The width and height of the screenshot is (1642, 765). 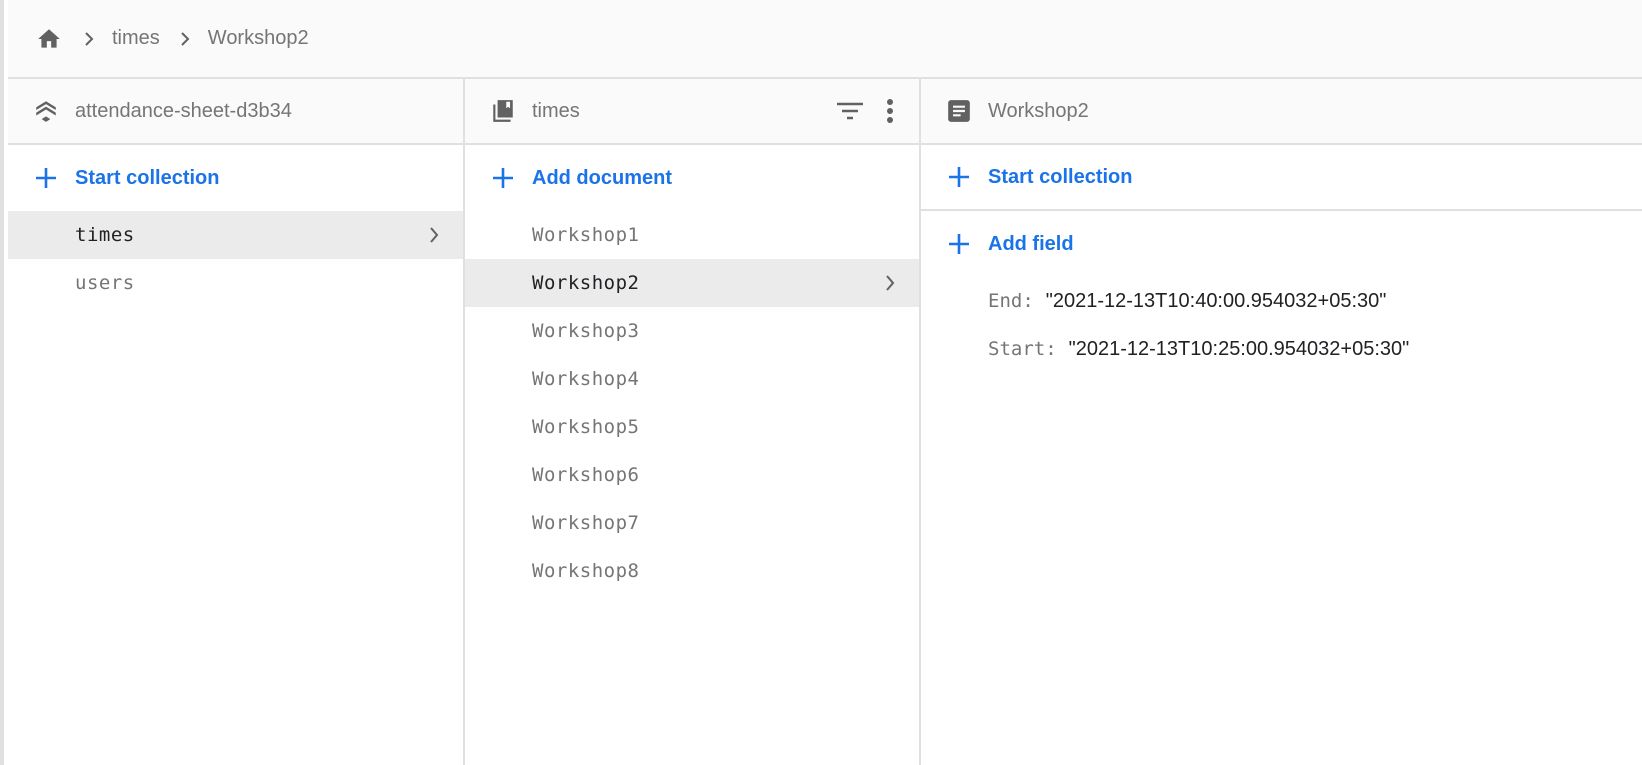 What do you see at coordinates (1281, 244) in the screenshot?
I see `add-field-button: Add field` at bounding box center [1281, 244].